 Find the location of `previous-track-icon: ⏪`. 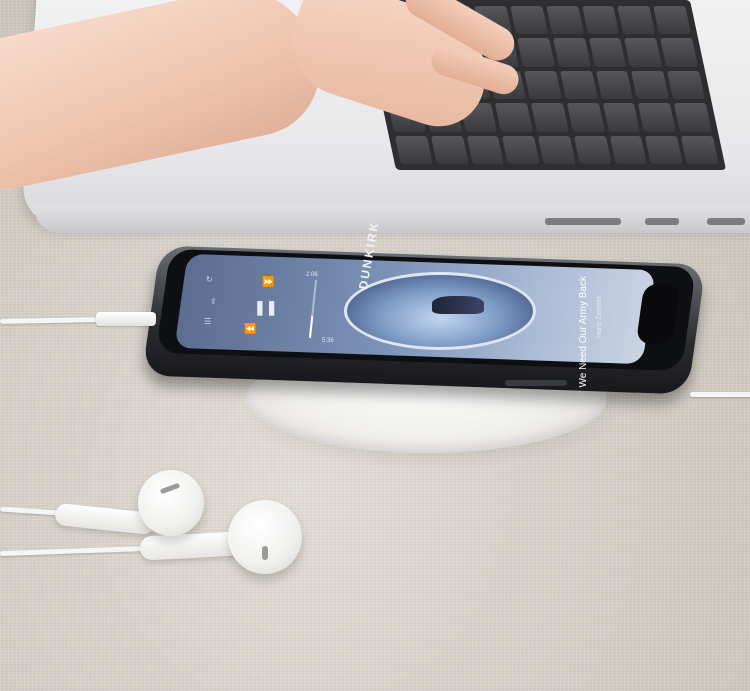

previous-track-icon: ⏪ is located at coordinates (250, 329).